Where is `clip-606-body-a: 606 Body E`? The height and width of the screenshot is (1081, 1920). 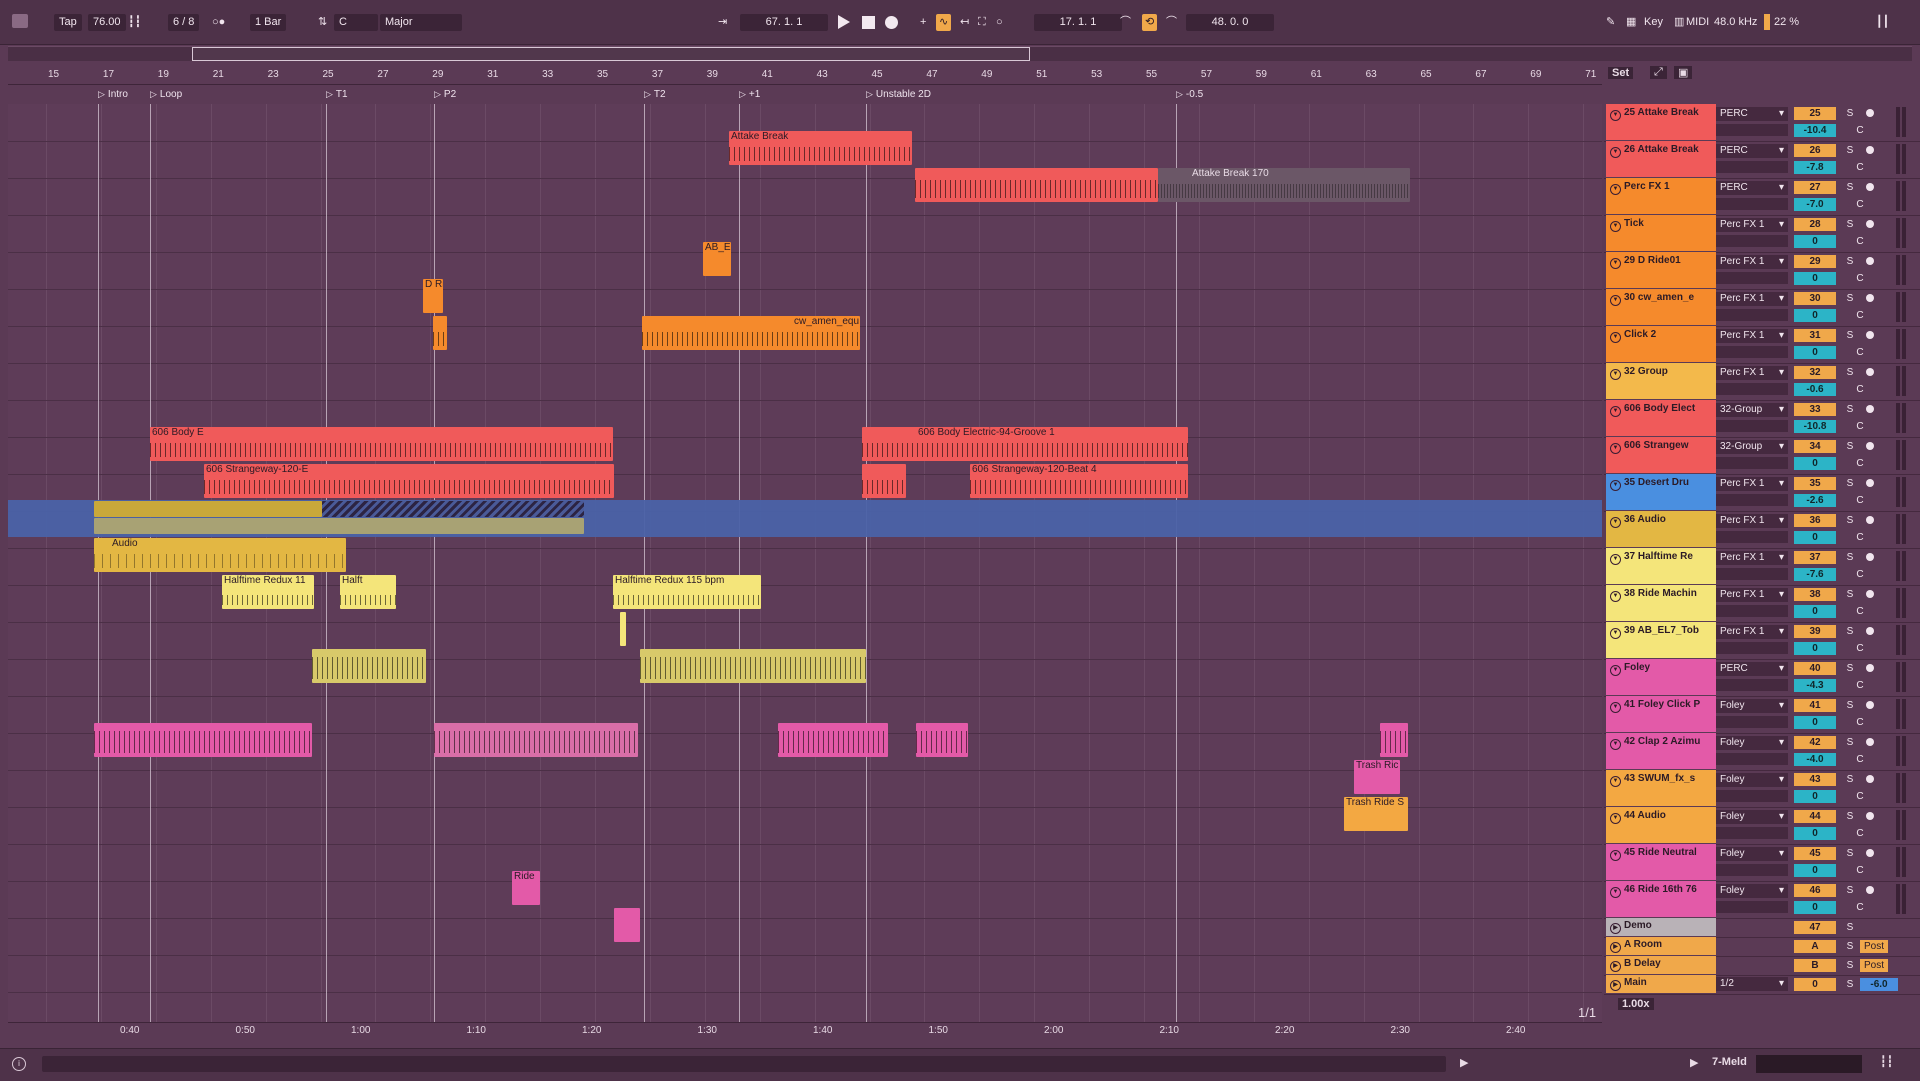 clip-606-body-a: 606 Body E is located at coordinates (381, 444).